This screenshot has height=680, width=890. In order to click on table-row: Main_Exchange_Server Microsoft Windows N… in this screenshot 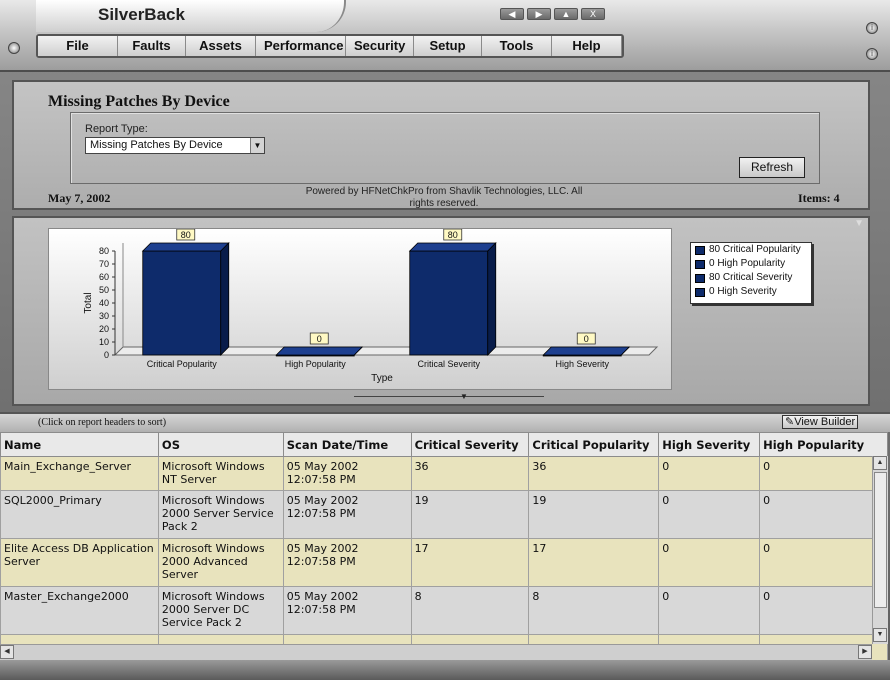, I will do `click(444, 473)`.